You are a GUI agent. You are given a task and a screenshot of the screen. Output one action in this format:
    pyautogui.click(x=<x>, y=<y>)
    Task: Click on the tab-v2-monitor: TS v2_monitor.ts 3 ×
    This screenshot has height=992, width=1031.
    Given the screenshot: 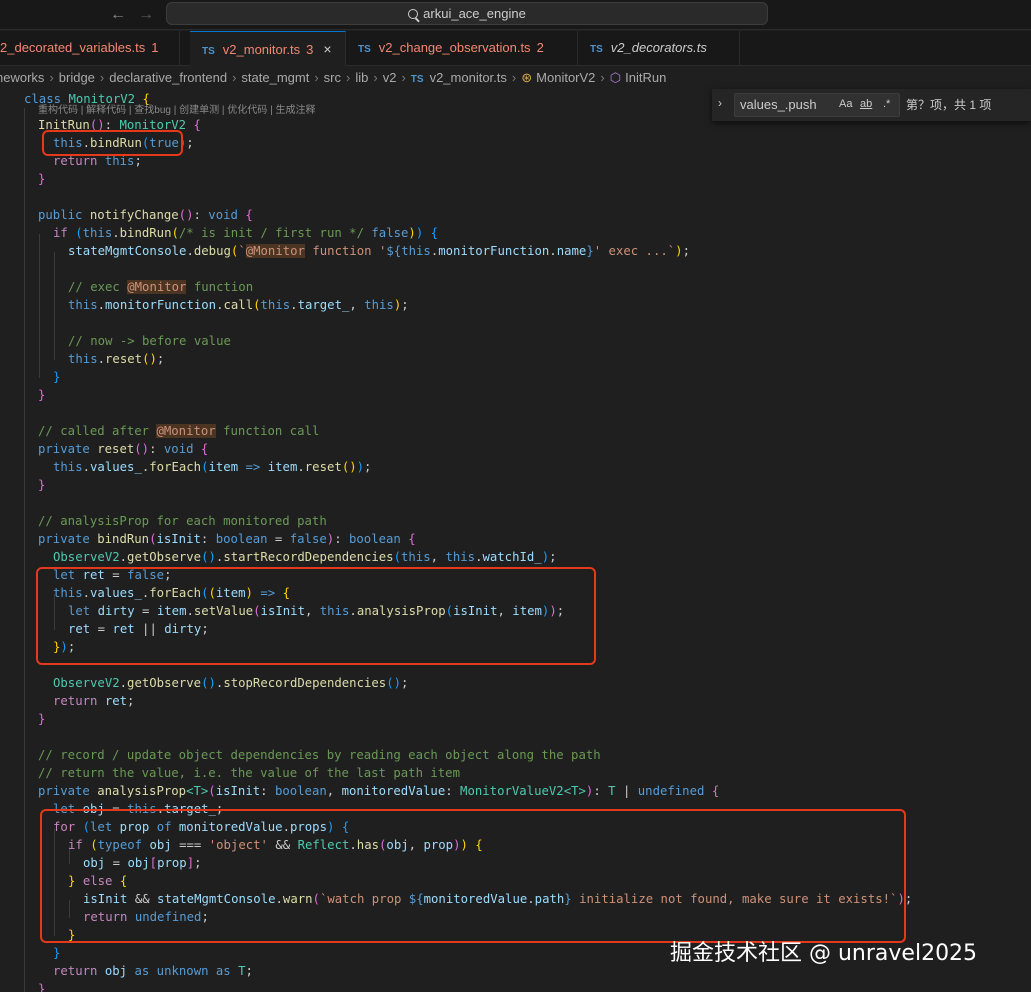 What is the action you would take?
    pyautogui.click(x=268, y=48)
    